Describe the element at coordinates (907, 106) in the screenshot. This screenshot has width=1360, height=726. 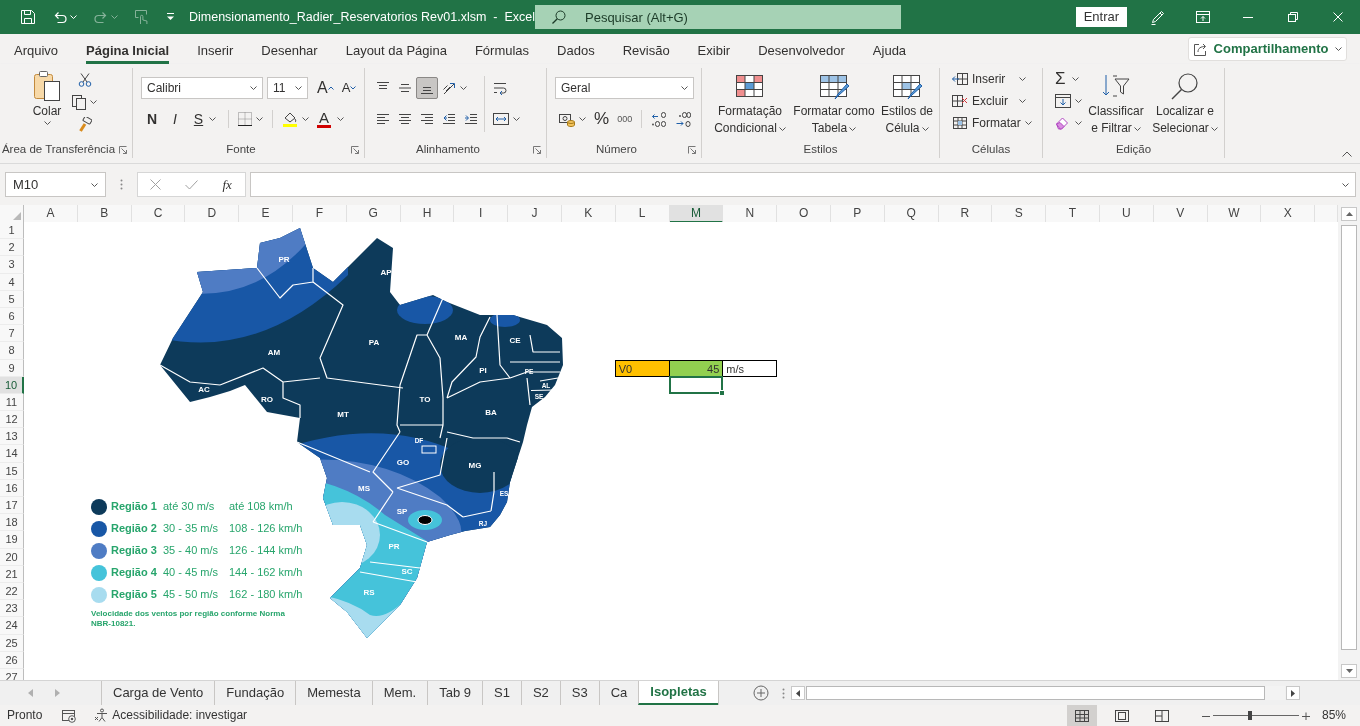
I see `cell-styles-button: Estilos de Célula` at that location.